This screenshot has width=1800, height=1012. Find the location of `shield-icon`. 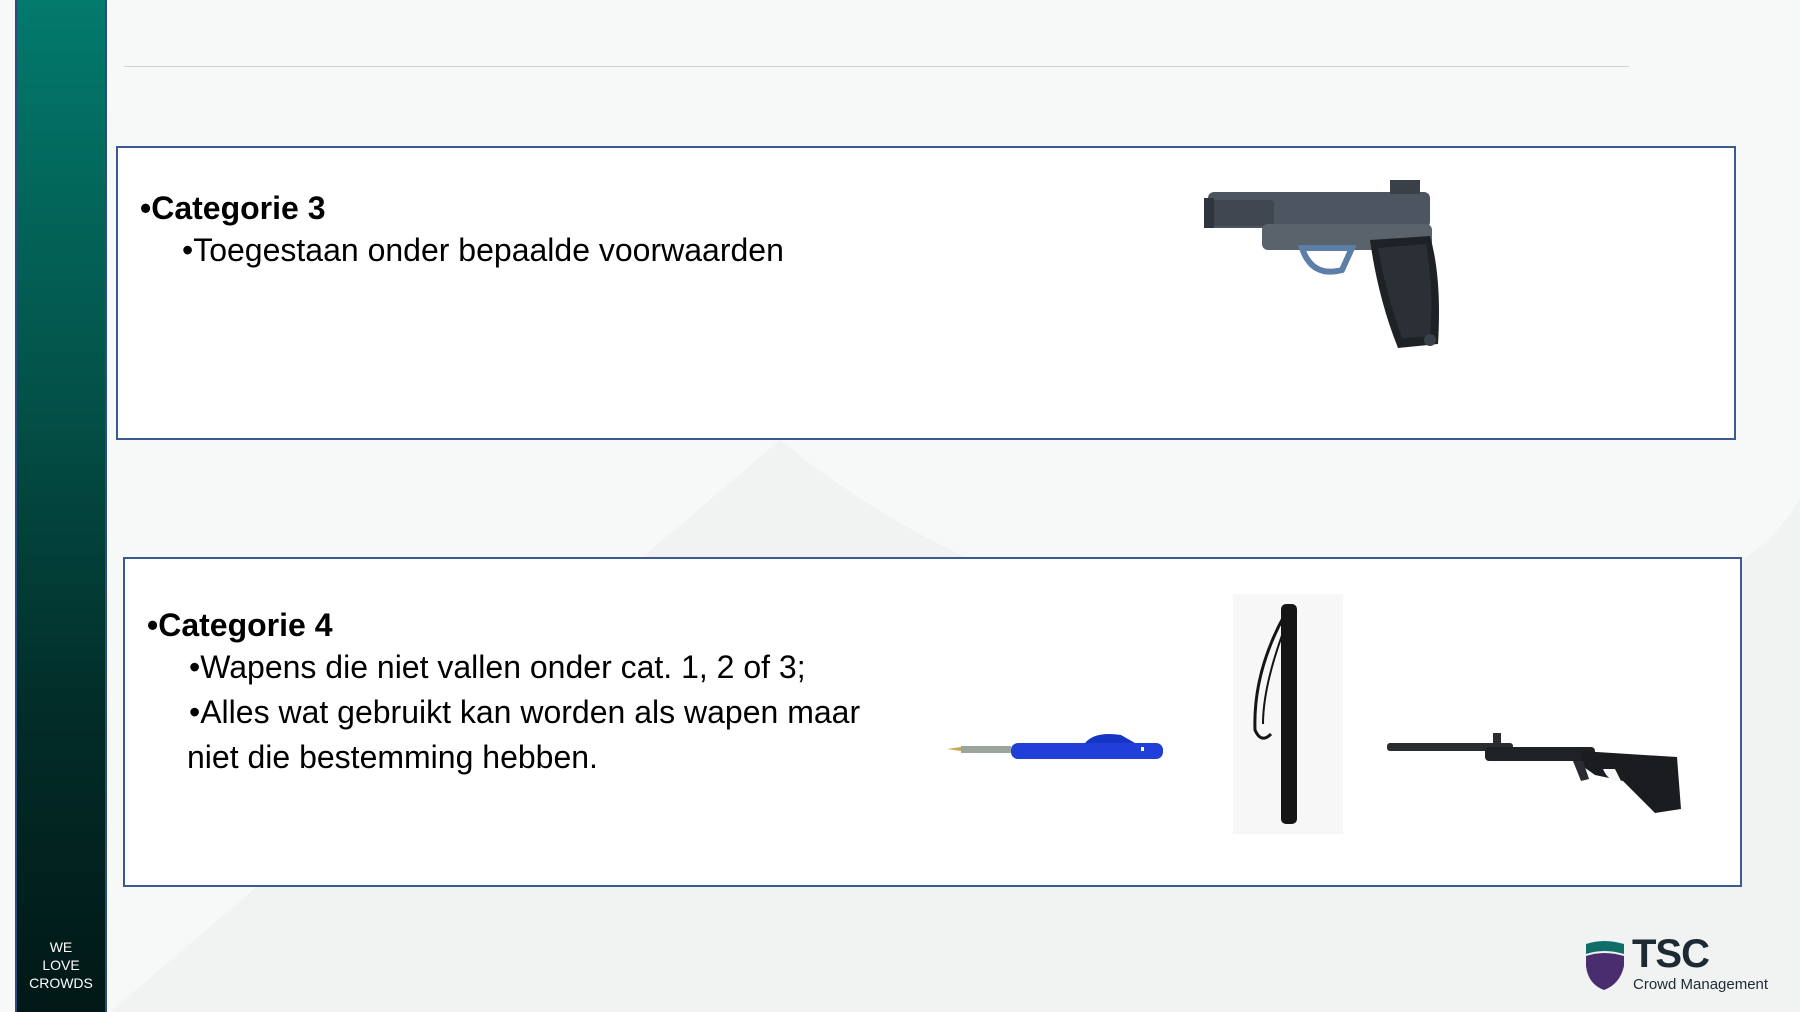

shield-icon is located at coordinates (1605, 965).